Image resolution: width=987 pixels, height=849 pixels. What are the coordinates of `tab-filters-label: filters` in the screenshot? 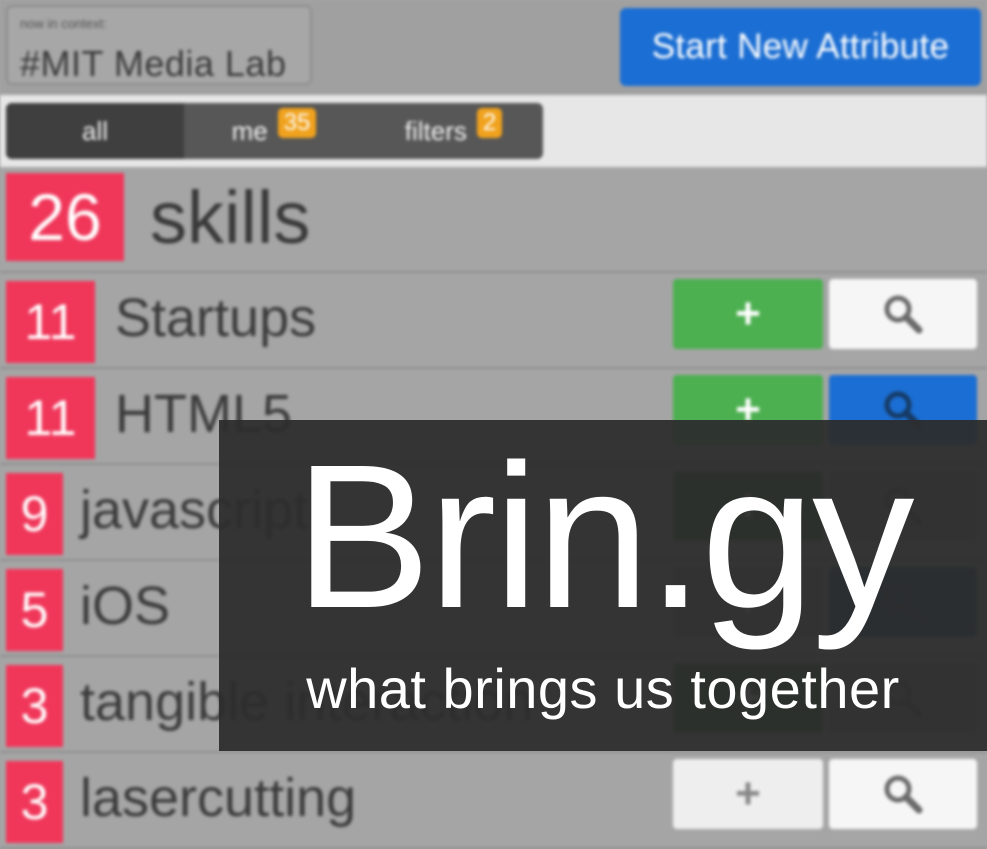 It's located at (435, 130).